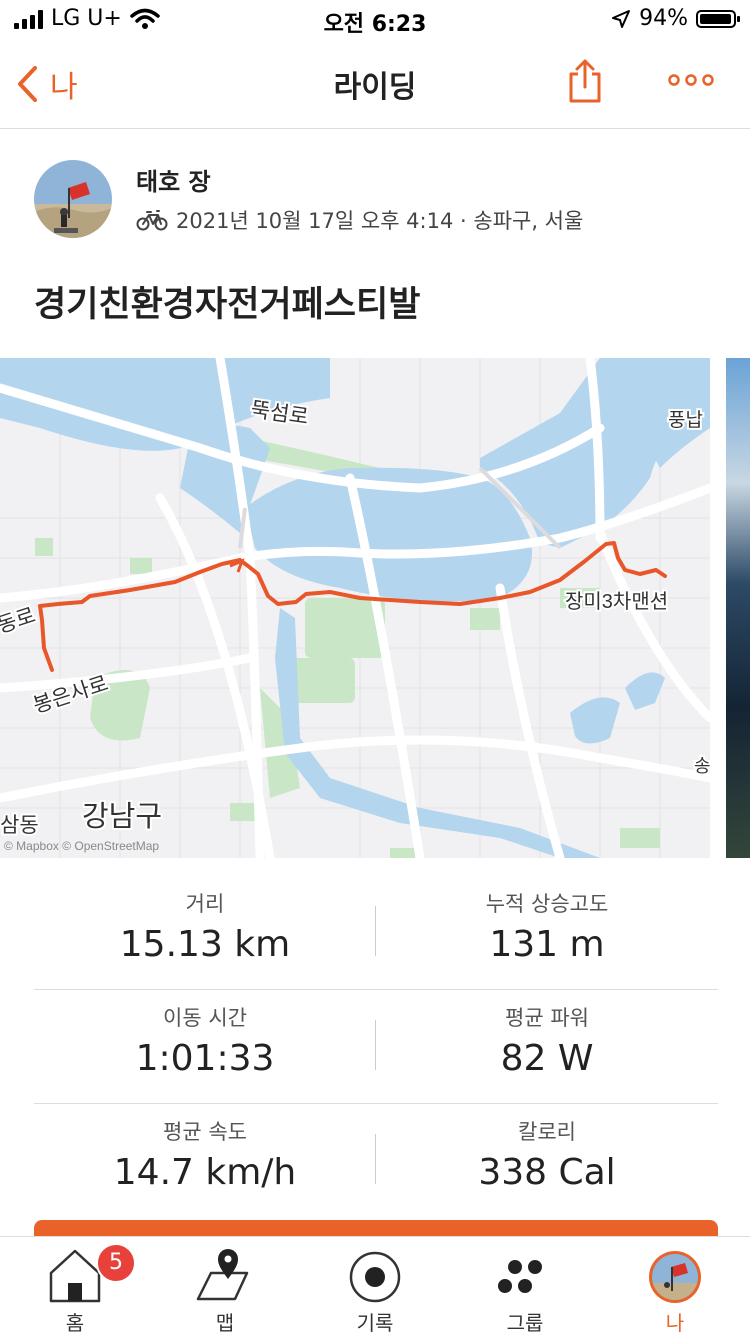 Image resolution: width=750 pixels, height=1336 pixels. Describe the element at coordinates (738, 608) in the screenshot. I see `photo-carousel-peek` at that location.